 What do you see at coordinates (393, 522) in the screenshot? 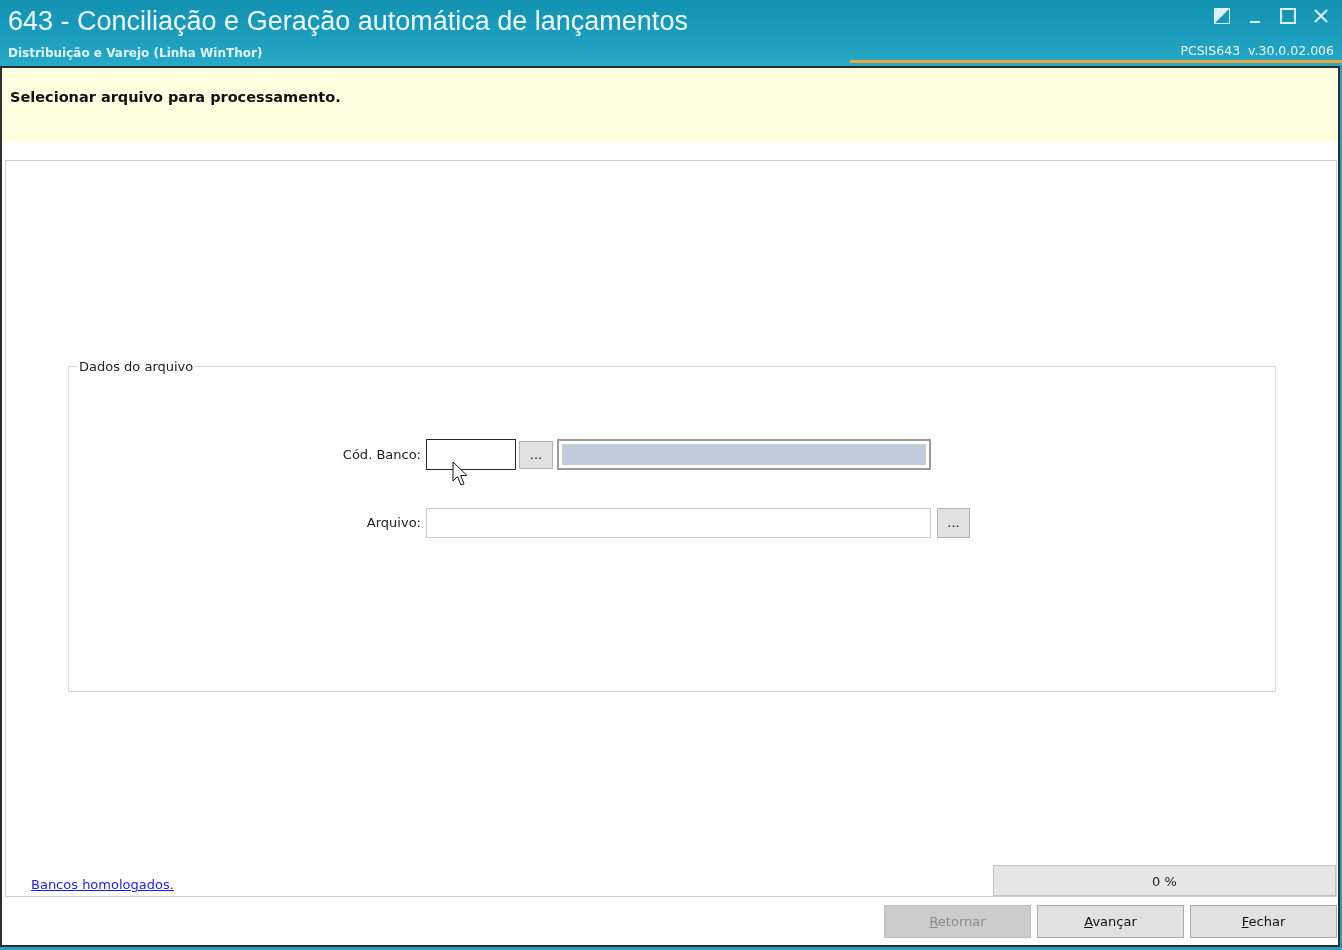
I see `field-label: Arquivo:` at bounding box center [393, 522].